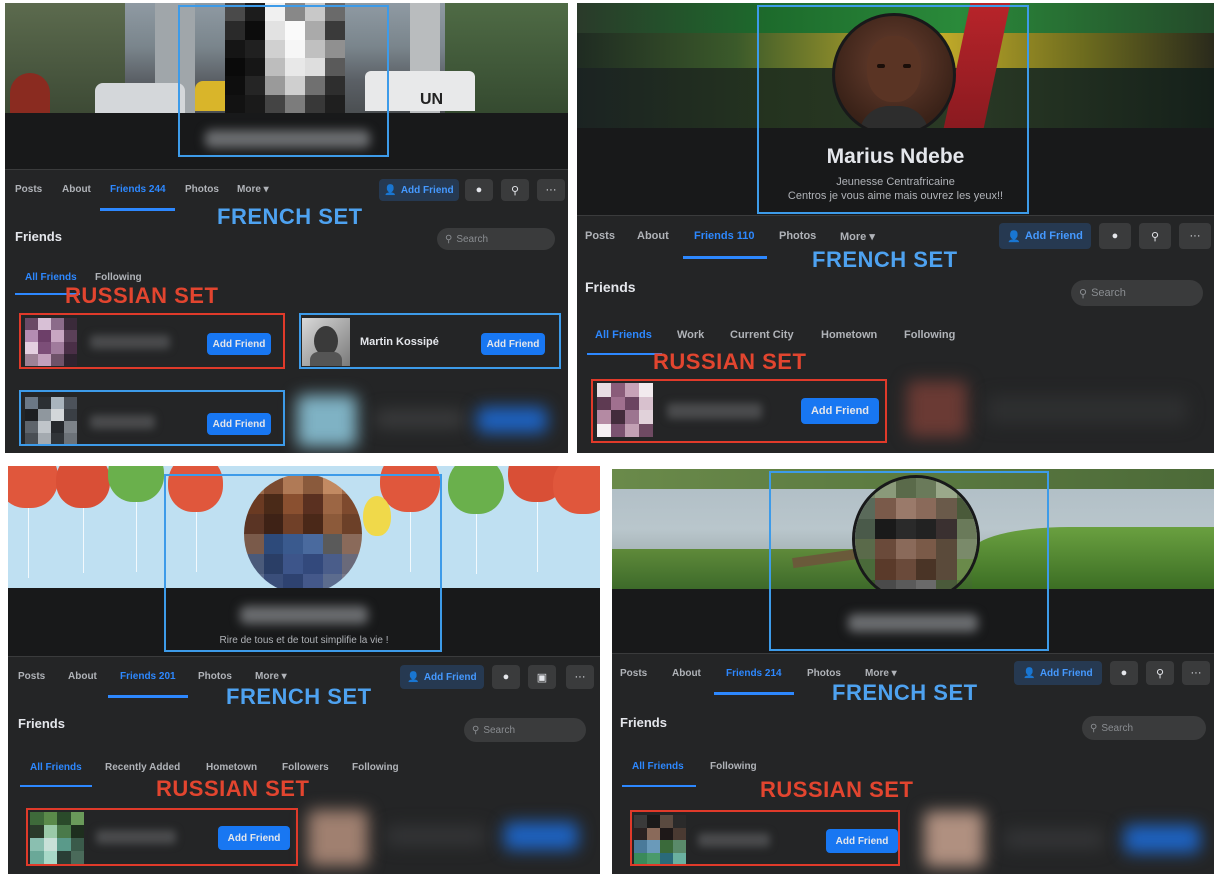 The height and width of the screenshot is (876, 1216). What do you see at coordinates (56, 786) in the screenshot?
I see `tab-all-friends-underline` at bounding box center [56, 786].